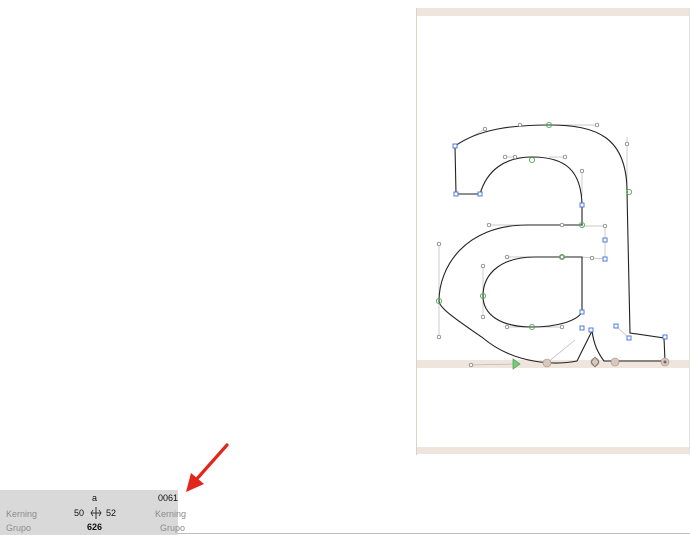 The height and width of the screenshot is (535, 690). What do you see at coordinates (591, 363) in the screenshot?
I see `baseline-markers` at bounding box center [591, 363].